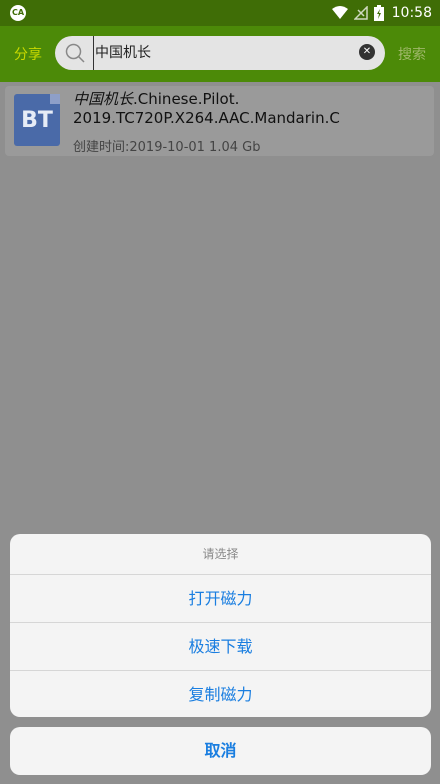 This screenshot has height=784, width=440. I want to click on result-title-highlight: 中国机长, so click(103, 99).